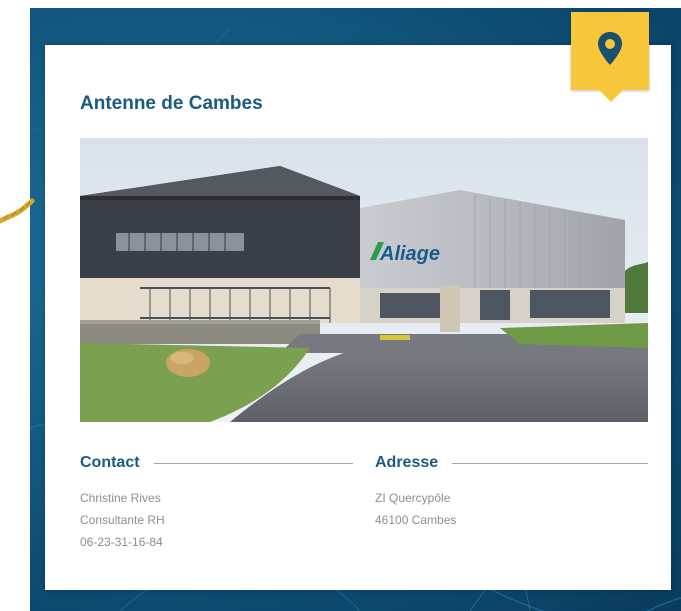 Image resolution: width=681 pixels, height=611 pixels. Describe the element at coordinates (110, 462) in the screenshot. I see `contact-heading: Contact` at that location.